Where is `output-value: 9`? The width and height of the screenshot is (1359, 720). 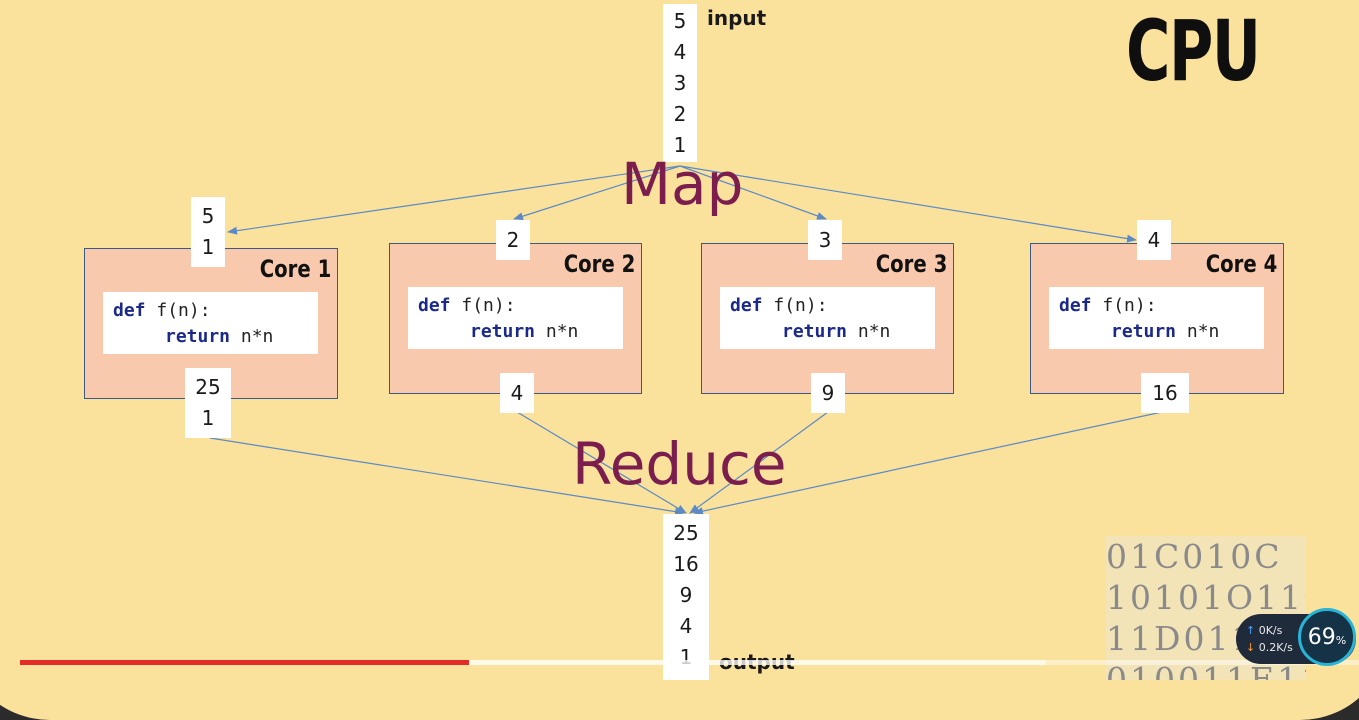
output-value: 9 is located at coordinates (686, 595).